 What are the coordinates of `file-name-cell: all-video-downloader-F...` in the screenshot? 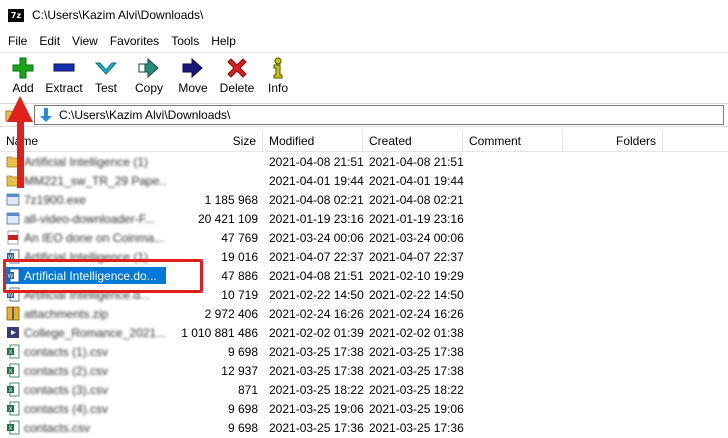 It's located at (86, 218).